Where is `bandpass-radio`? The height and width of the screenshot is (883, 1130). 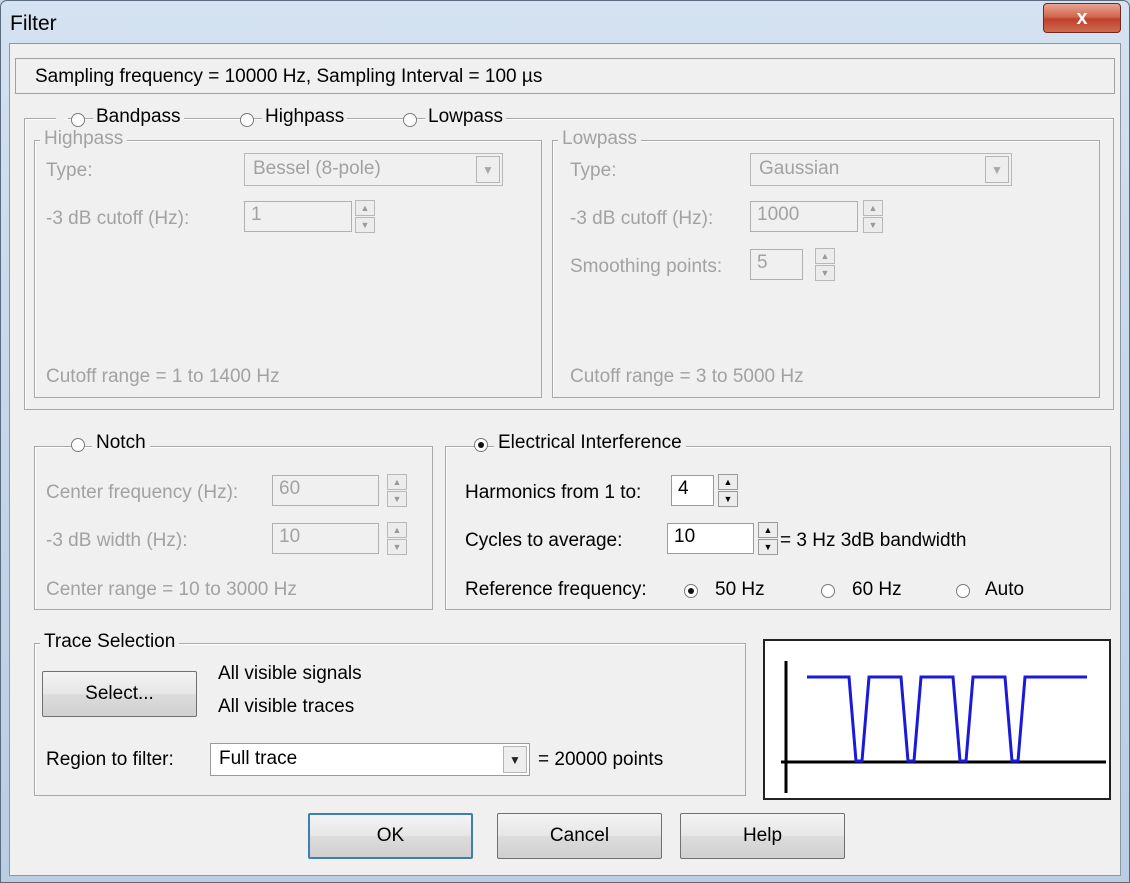 bandpass-radio is located at coordinates (78, 120).